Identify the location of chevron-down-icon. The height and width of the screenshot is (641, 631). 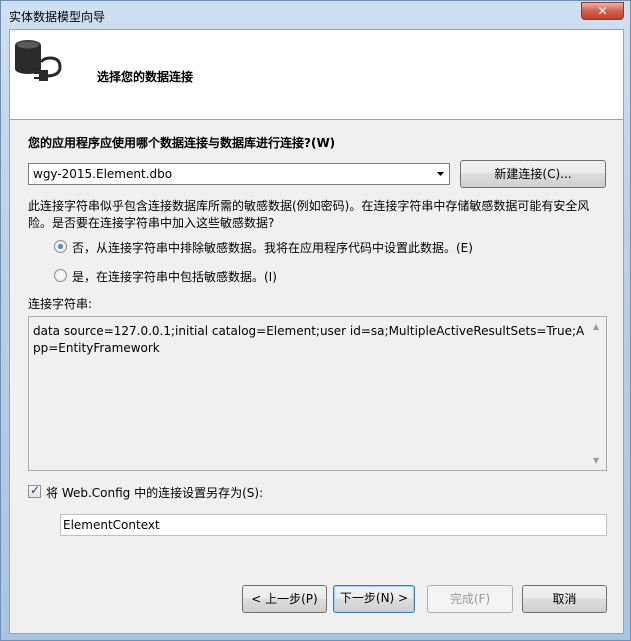
(440, 174).